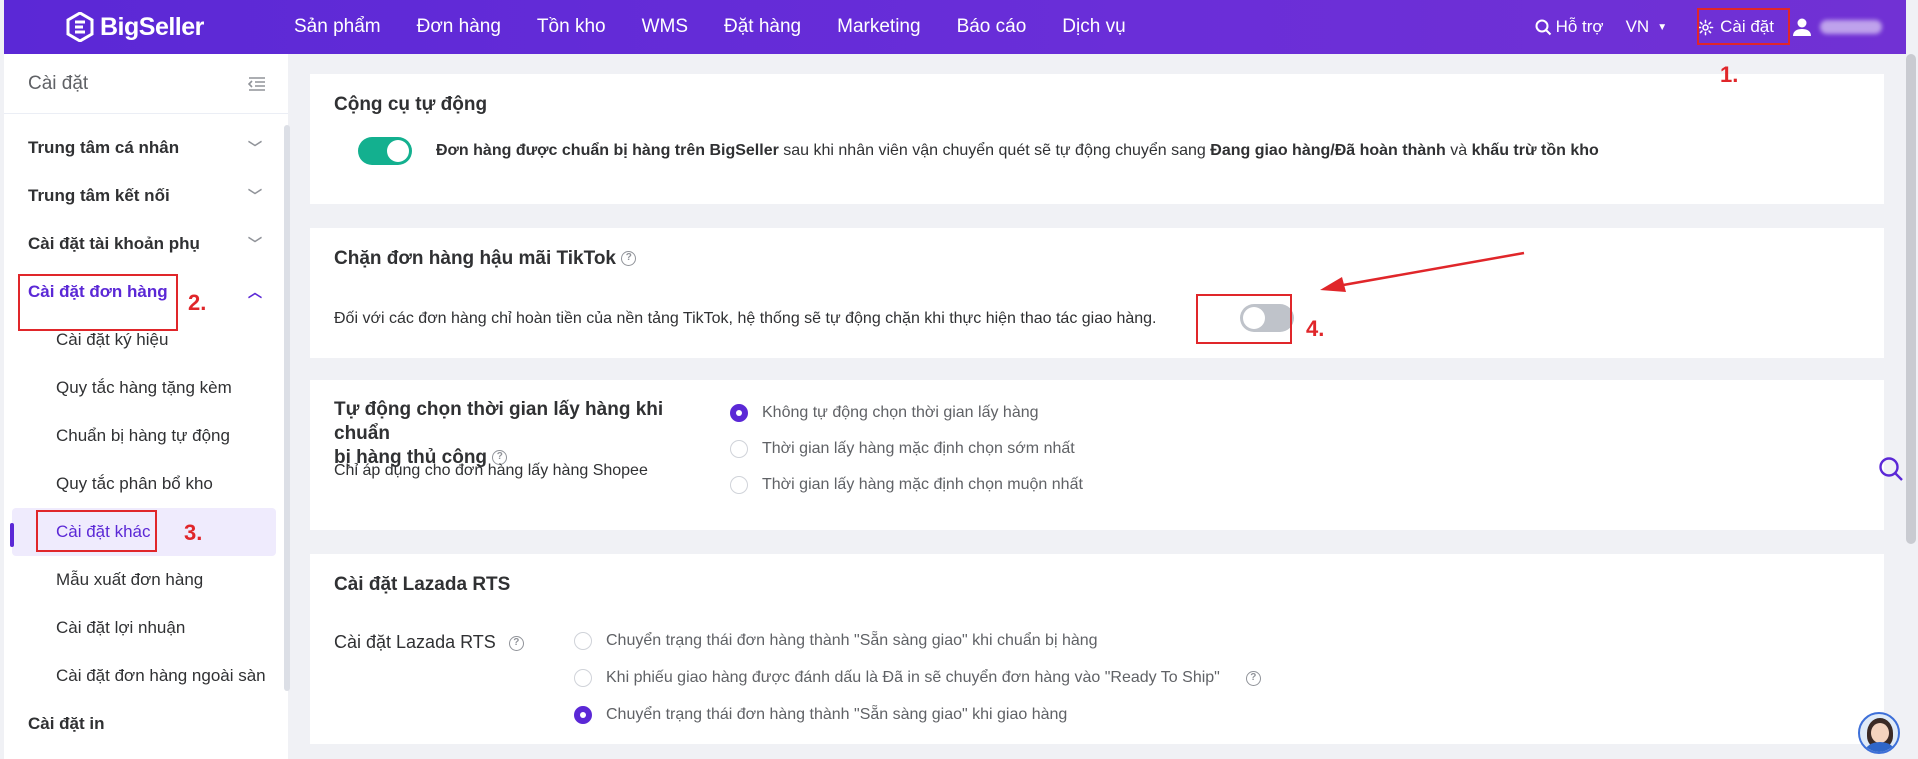  What do you see at coordinates (58, 83) in the screenshot?
I see `sidebar-title: Cài đặt` at bounding box center [58, 83].